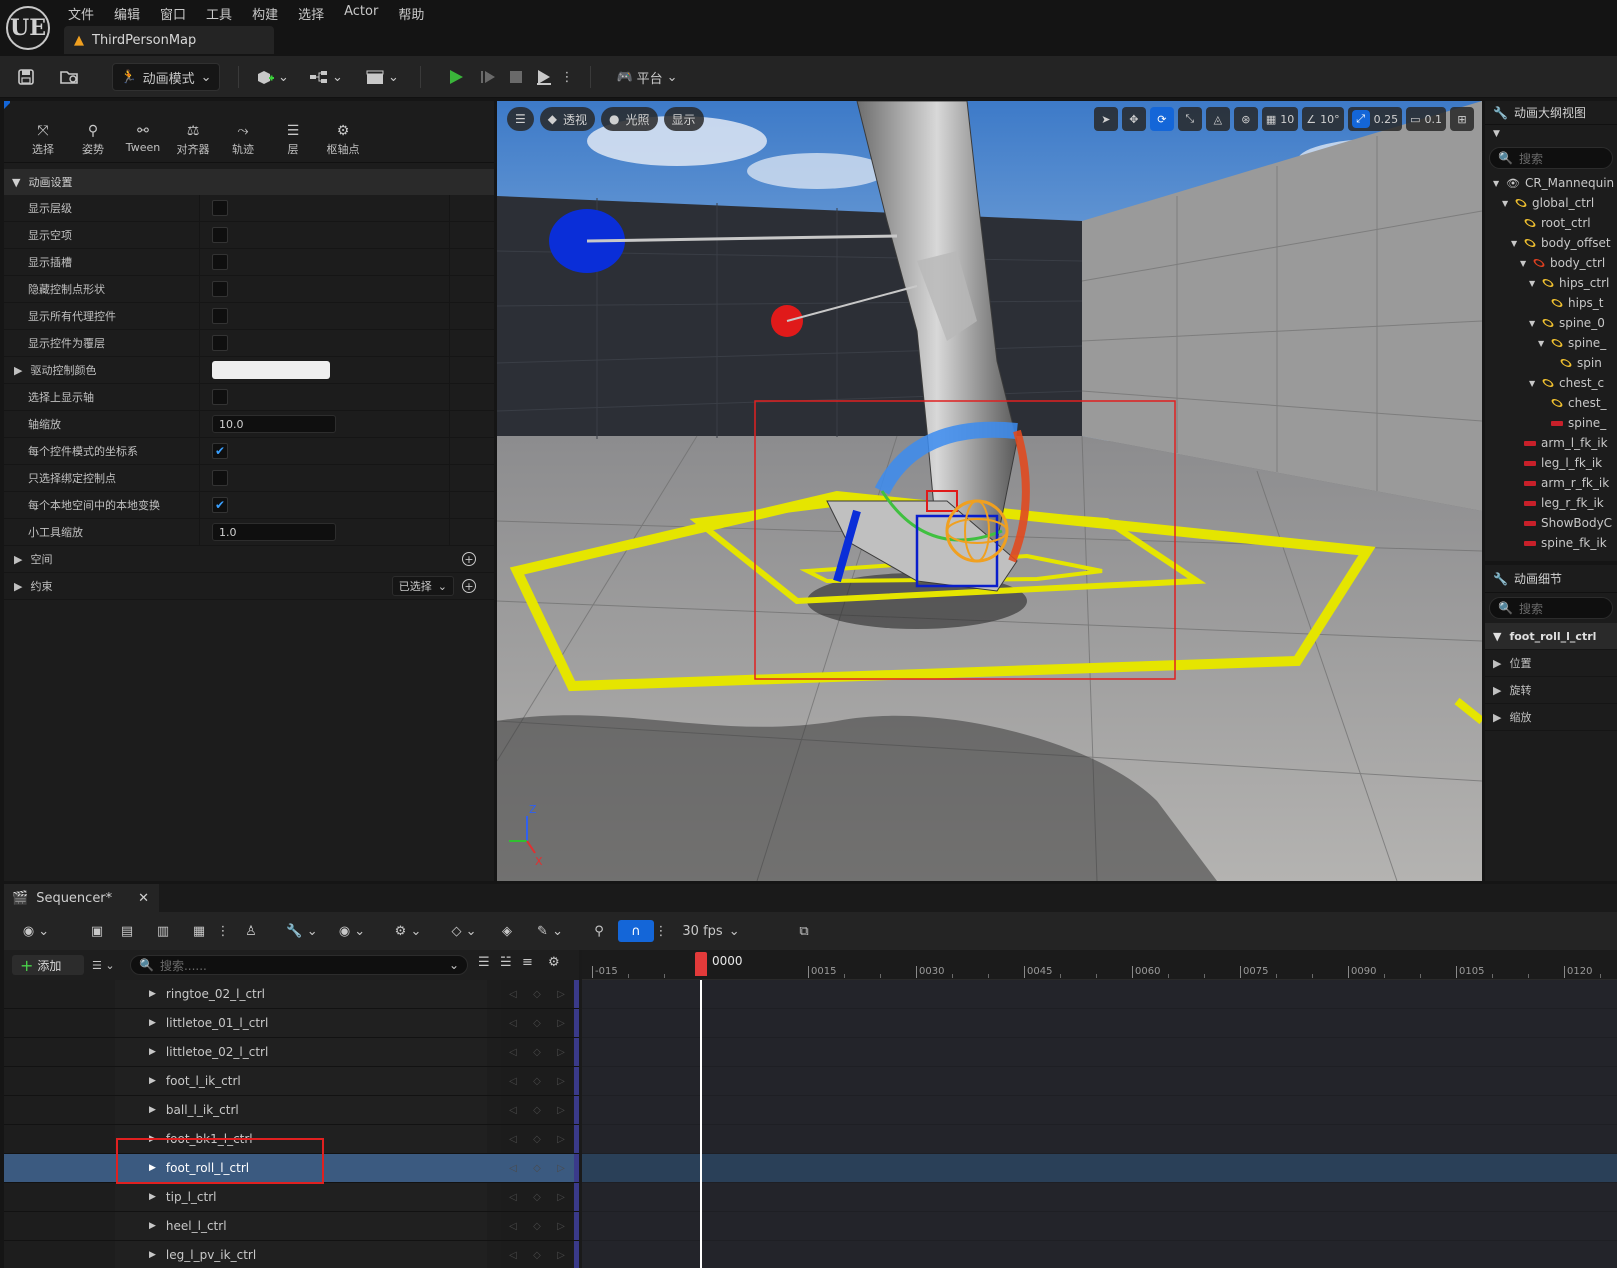  What do you see at coordinates (1462, 119) in the screenshot?
I see `layout-icon: ⊞` at bounding box center [1462, 119].